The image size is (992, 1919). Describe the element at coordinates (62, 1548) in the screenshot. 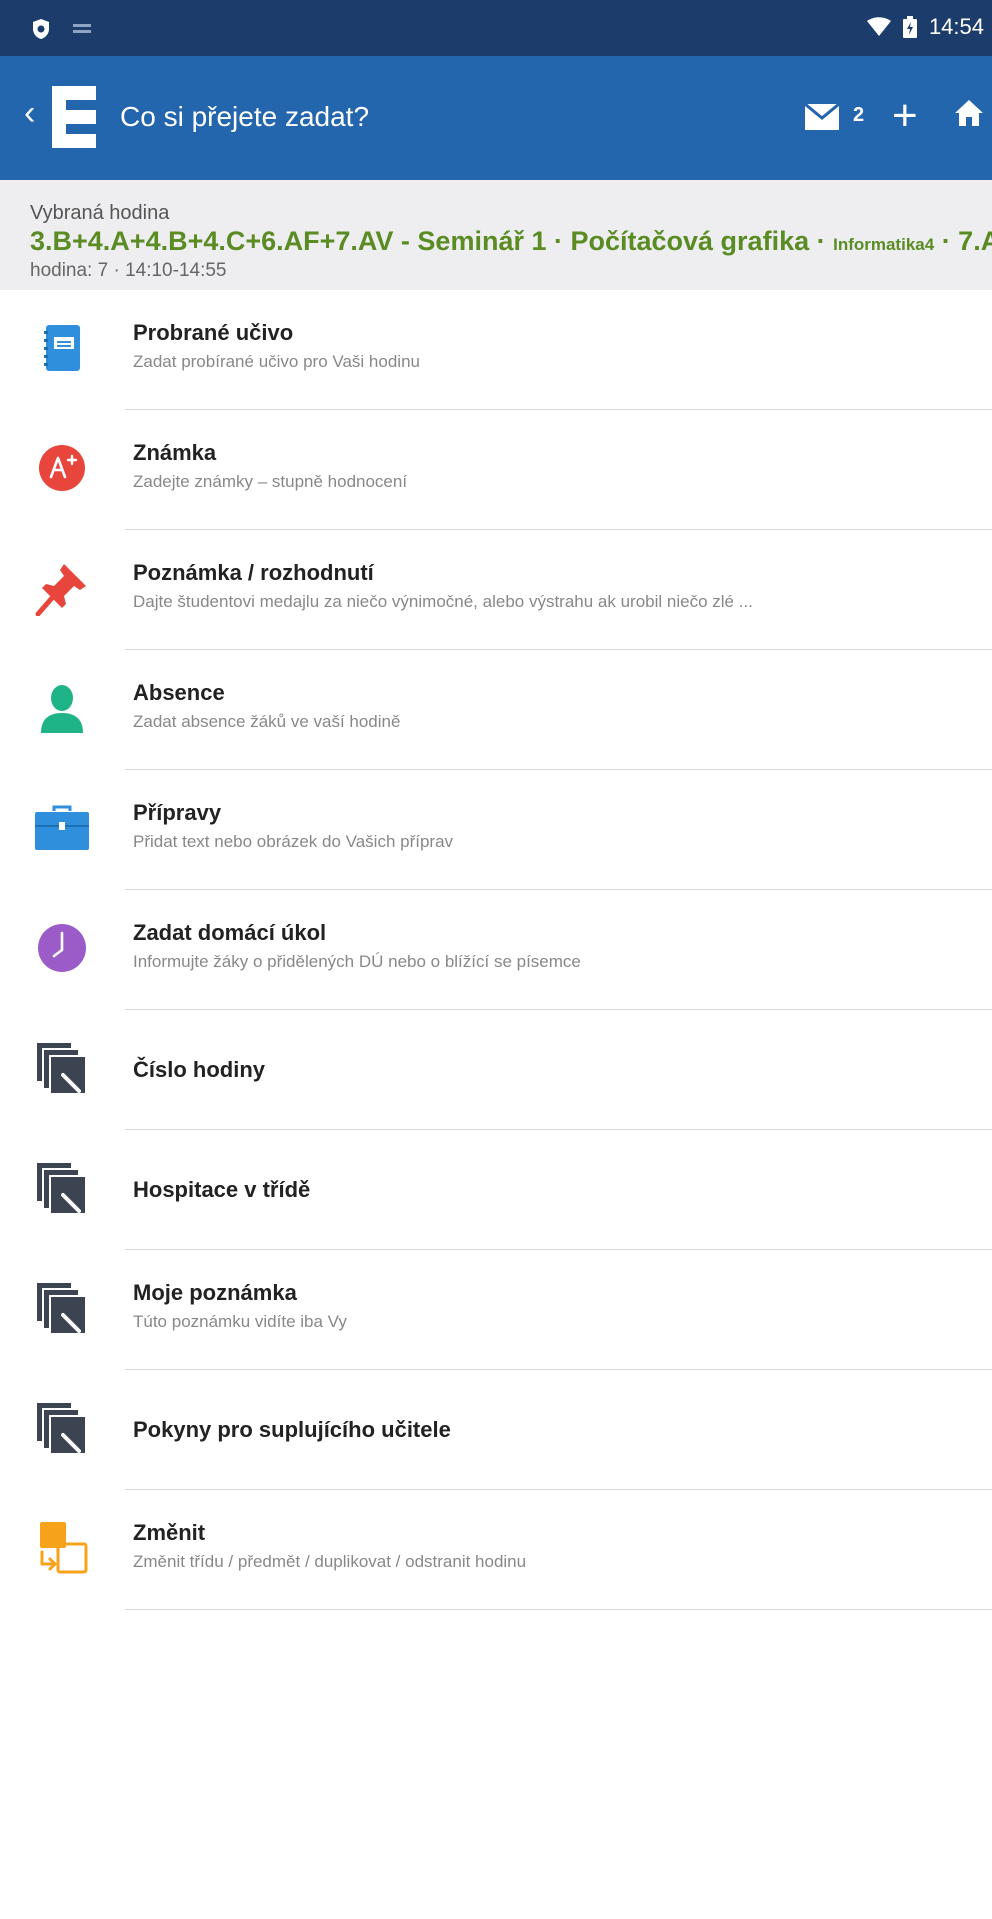

I see `change-icon` at that location.